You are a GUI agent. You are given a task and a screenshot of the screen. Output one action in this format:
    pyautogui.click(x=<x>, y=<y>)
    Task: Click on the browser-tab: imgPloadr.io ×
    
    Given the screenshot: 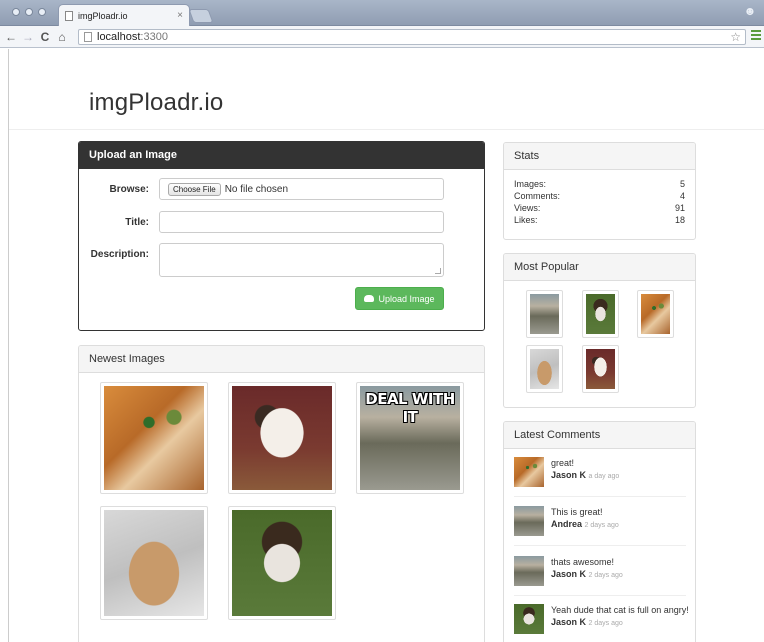 What is the action you would take?
    pyautogui.click(x=124, y=15)
    